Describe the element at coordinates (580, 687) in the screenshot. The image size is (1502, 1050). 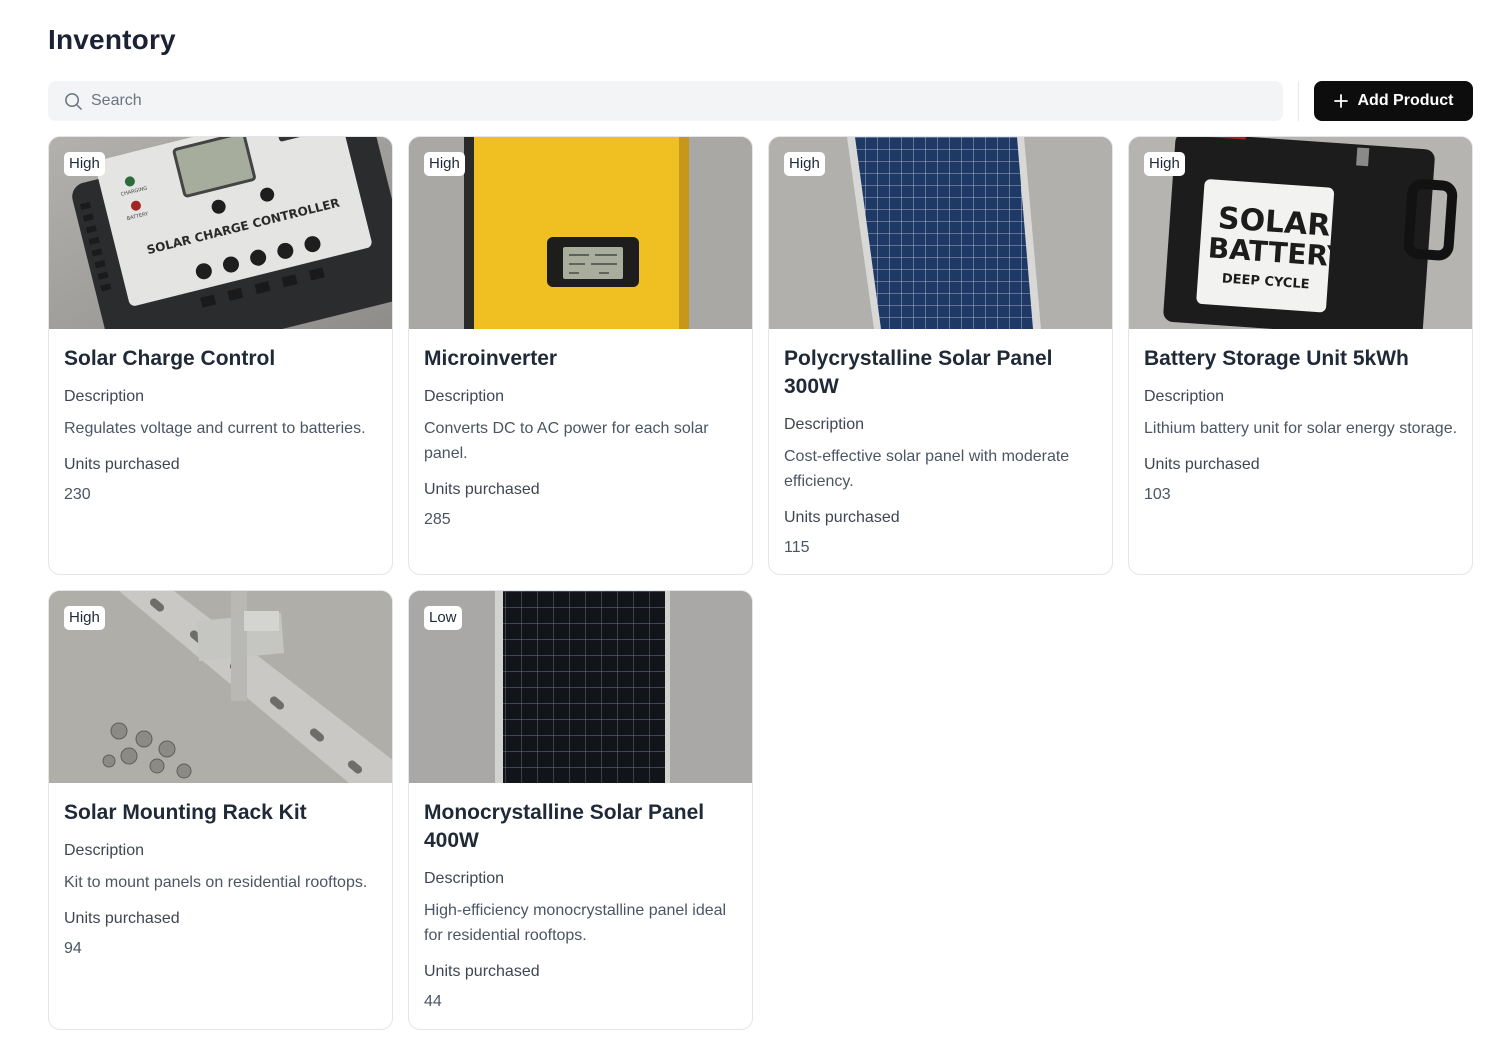
I see `product-image: Low` at that location.